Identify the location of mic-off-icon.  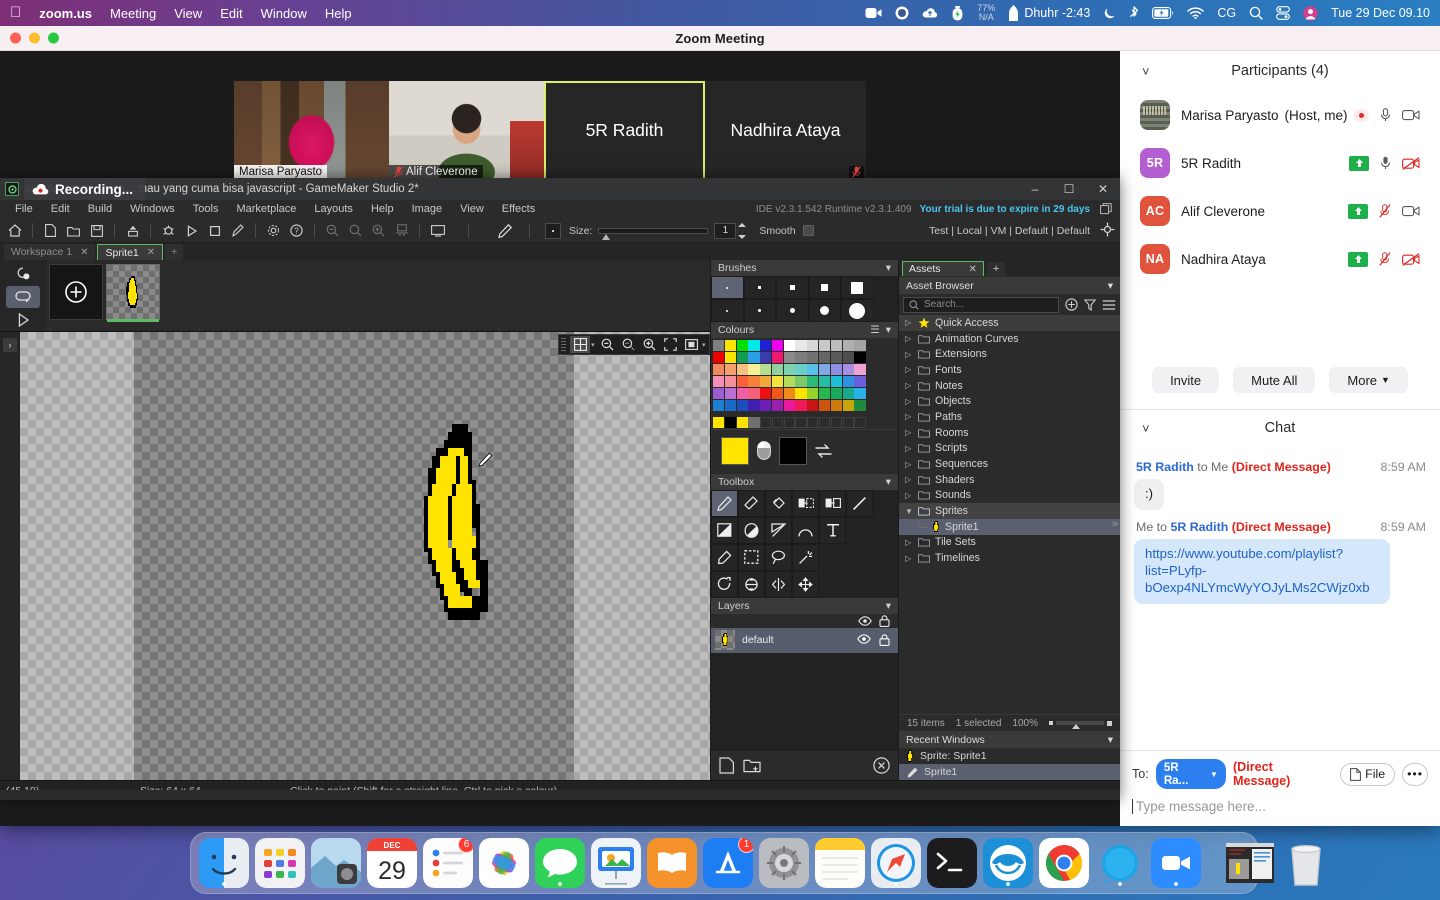
(1385, 259).